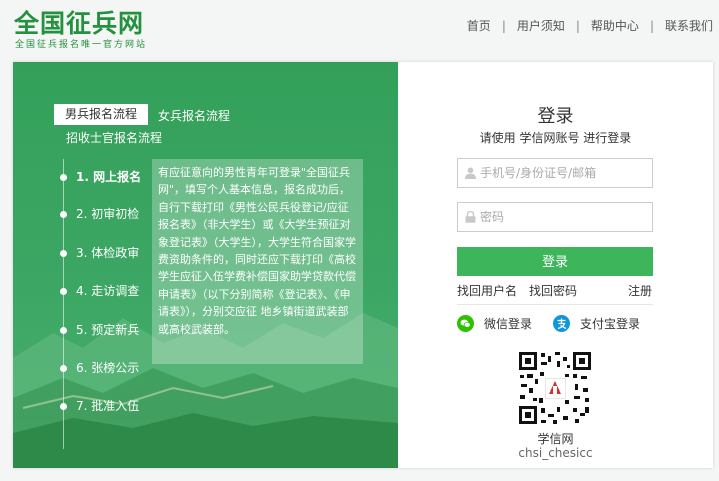  What do you see at coordinates (555, 304) in the screenshot?
I see `divider` at bounding box center [555, 304].